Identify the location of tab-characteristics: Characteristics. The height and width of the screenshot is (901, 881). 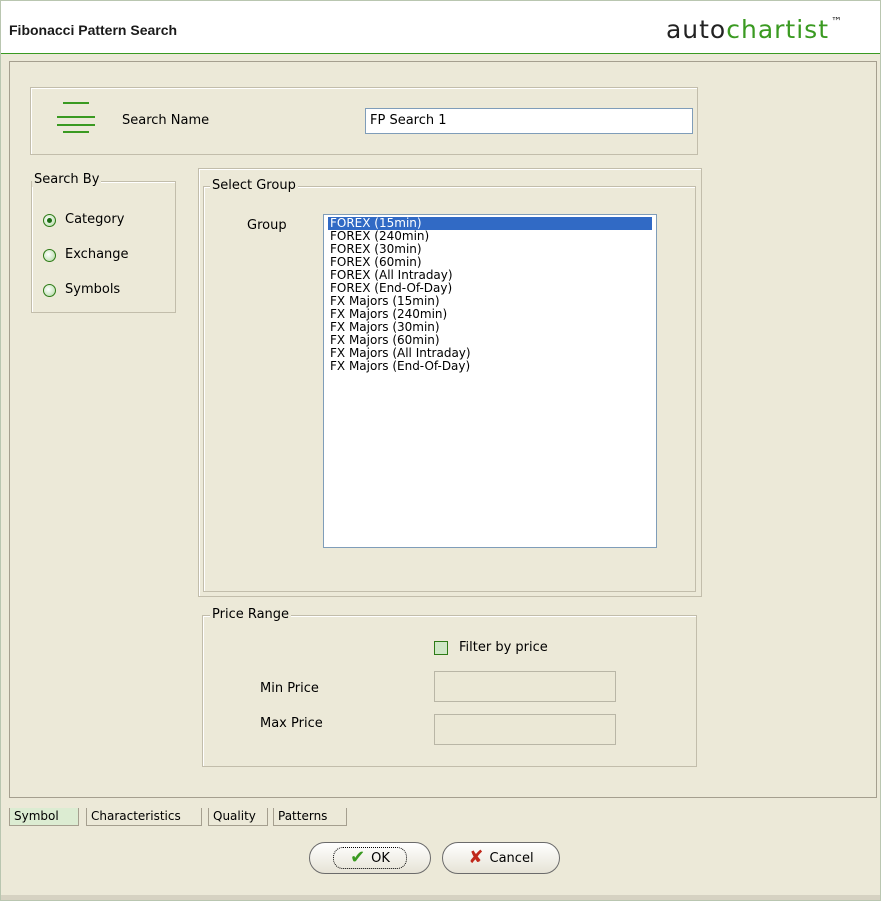
(144, 817).